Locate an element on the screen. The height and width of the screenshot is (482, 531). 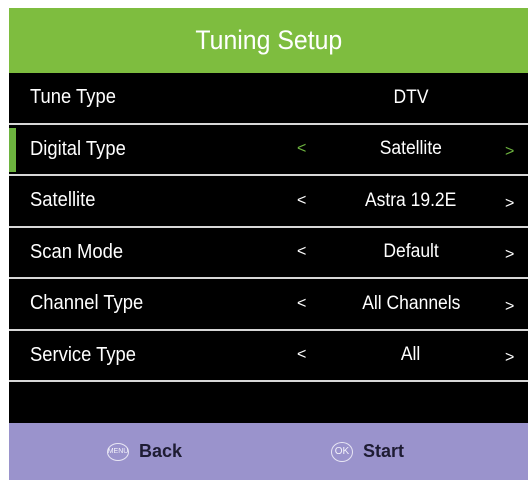
row-label: Channel Type is located at coordinates (87, 303).